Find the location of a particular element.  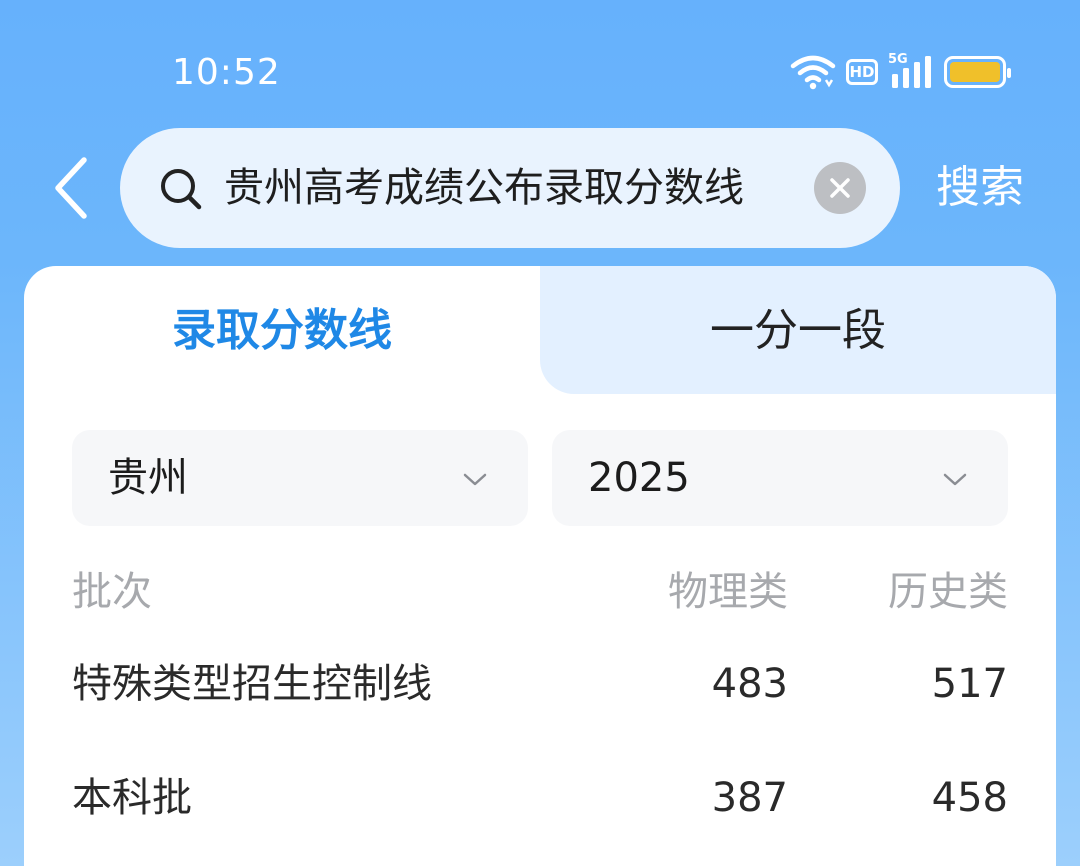

search-bar: 贵州高考成绩公布录取分数线 is located at coordinates (510, 188).